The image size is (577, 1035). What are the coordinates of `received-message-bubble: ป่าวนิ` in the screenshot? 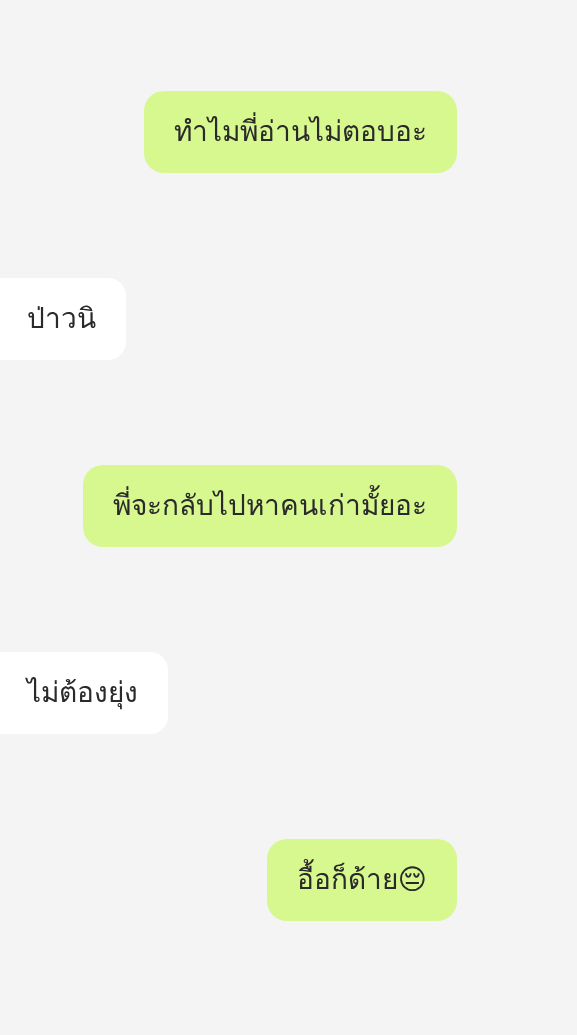 It's located at (63, 319).